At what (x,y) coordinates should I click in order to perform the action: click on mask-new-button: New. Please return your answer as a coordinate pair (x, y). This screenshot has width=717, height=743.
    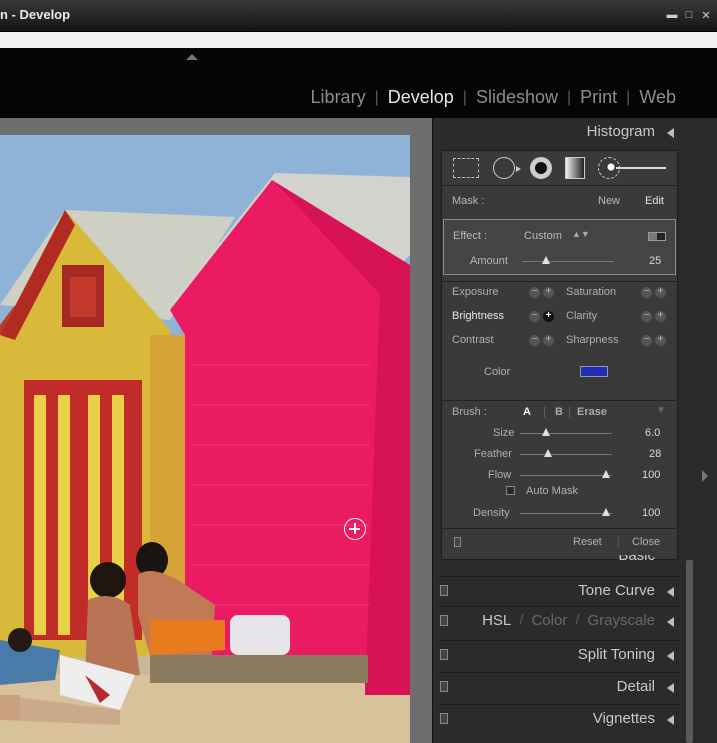
    Looking at the image, I should click on (609, 201).